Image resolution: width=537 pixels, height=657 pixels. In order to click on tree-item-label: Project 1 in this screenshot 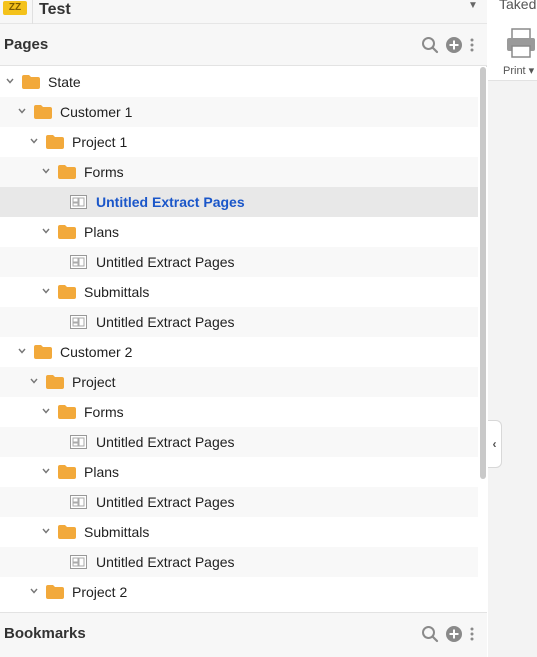, I will do `click(100, 142)`.